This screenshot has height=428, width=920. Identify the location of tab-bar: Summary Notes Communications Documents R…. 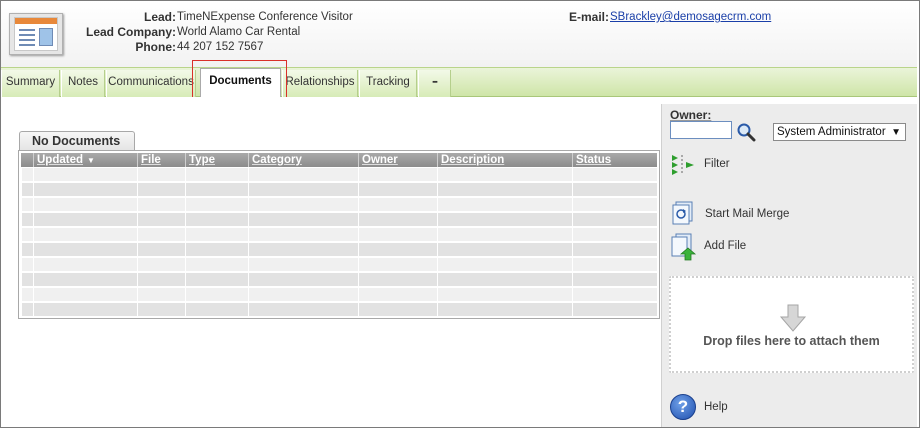
(459, 83).